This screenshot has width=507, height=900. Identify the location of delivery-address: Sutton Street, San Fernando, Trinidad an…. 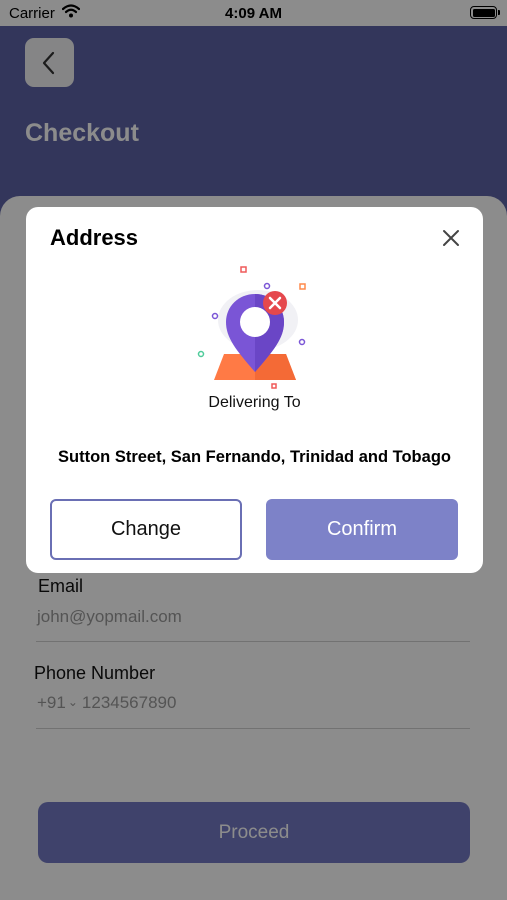
(254, 457).